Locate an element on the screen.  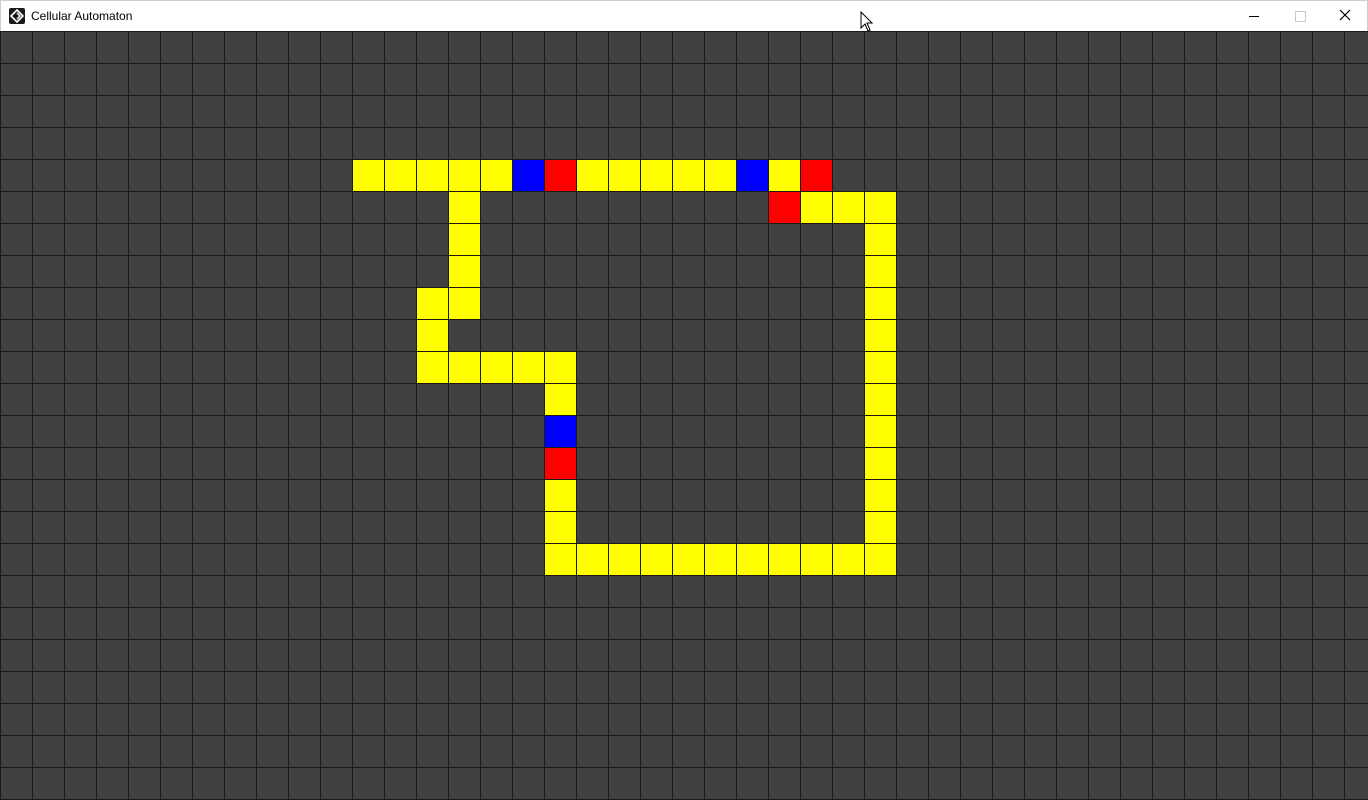
minimize-button is located at coordinates (1254, 16).